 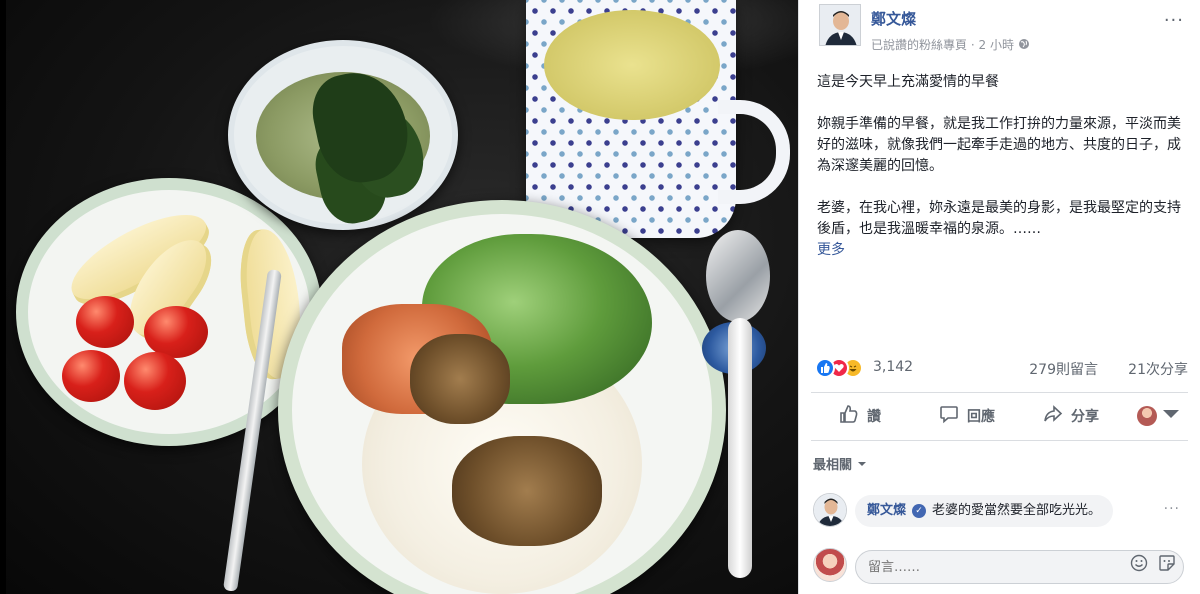 What do you see at coordinates (738, 276) in the screenshot?
I see `spoon` at bounding box center [738, 276].